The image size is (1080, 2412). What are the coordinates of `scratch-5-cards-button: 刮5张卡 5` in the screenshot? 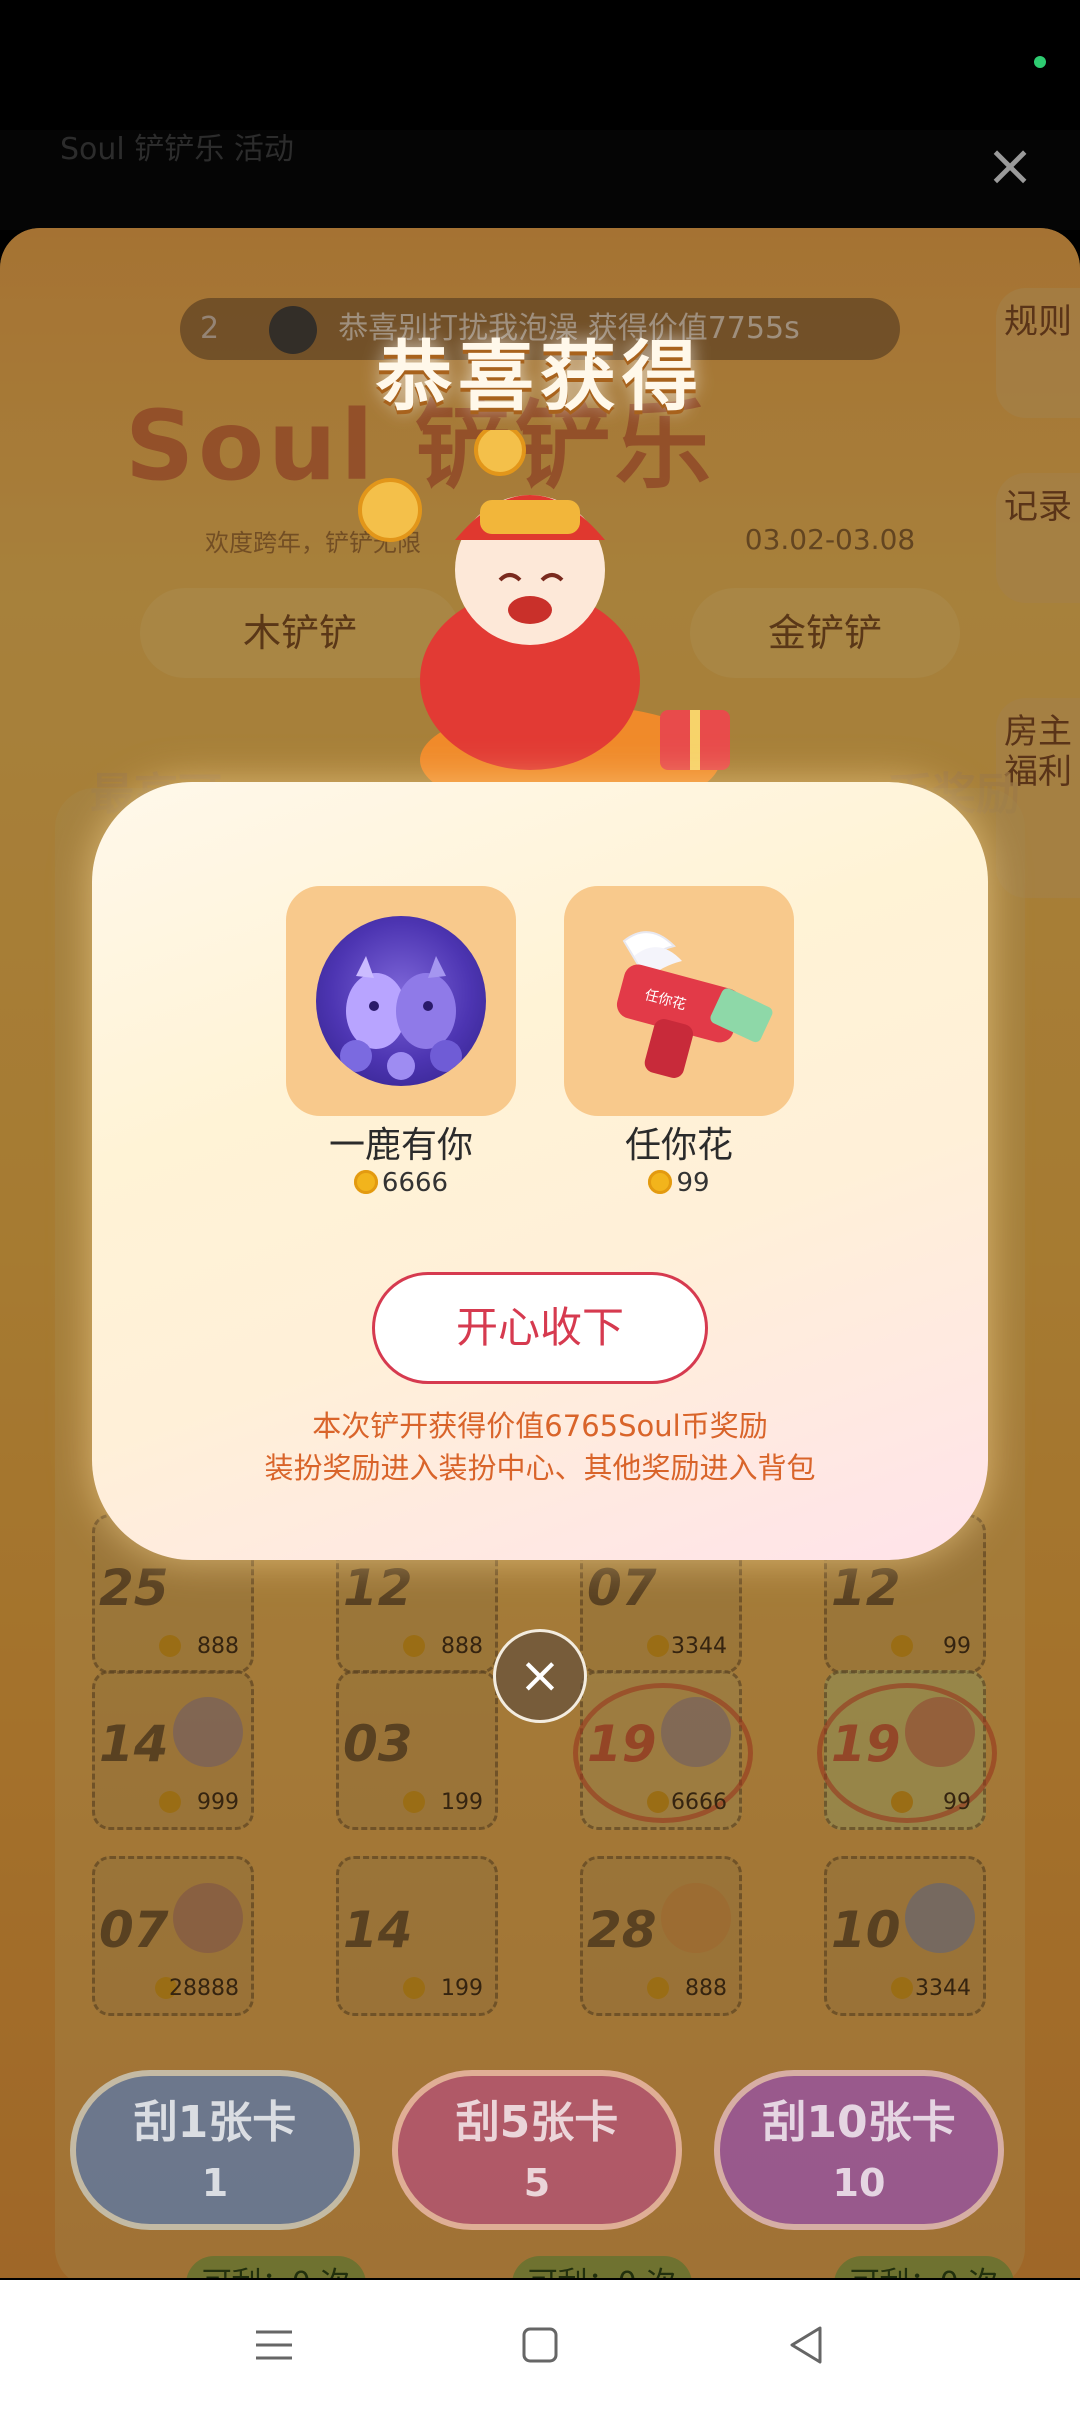 It's located at (537, 2150).